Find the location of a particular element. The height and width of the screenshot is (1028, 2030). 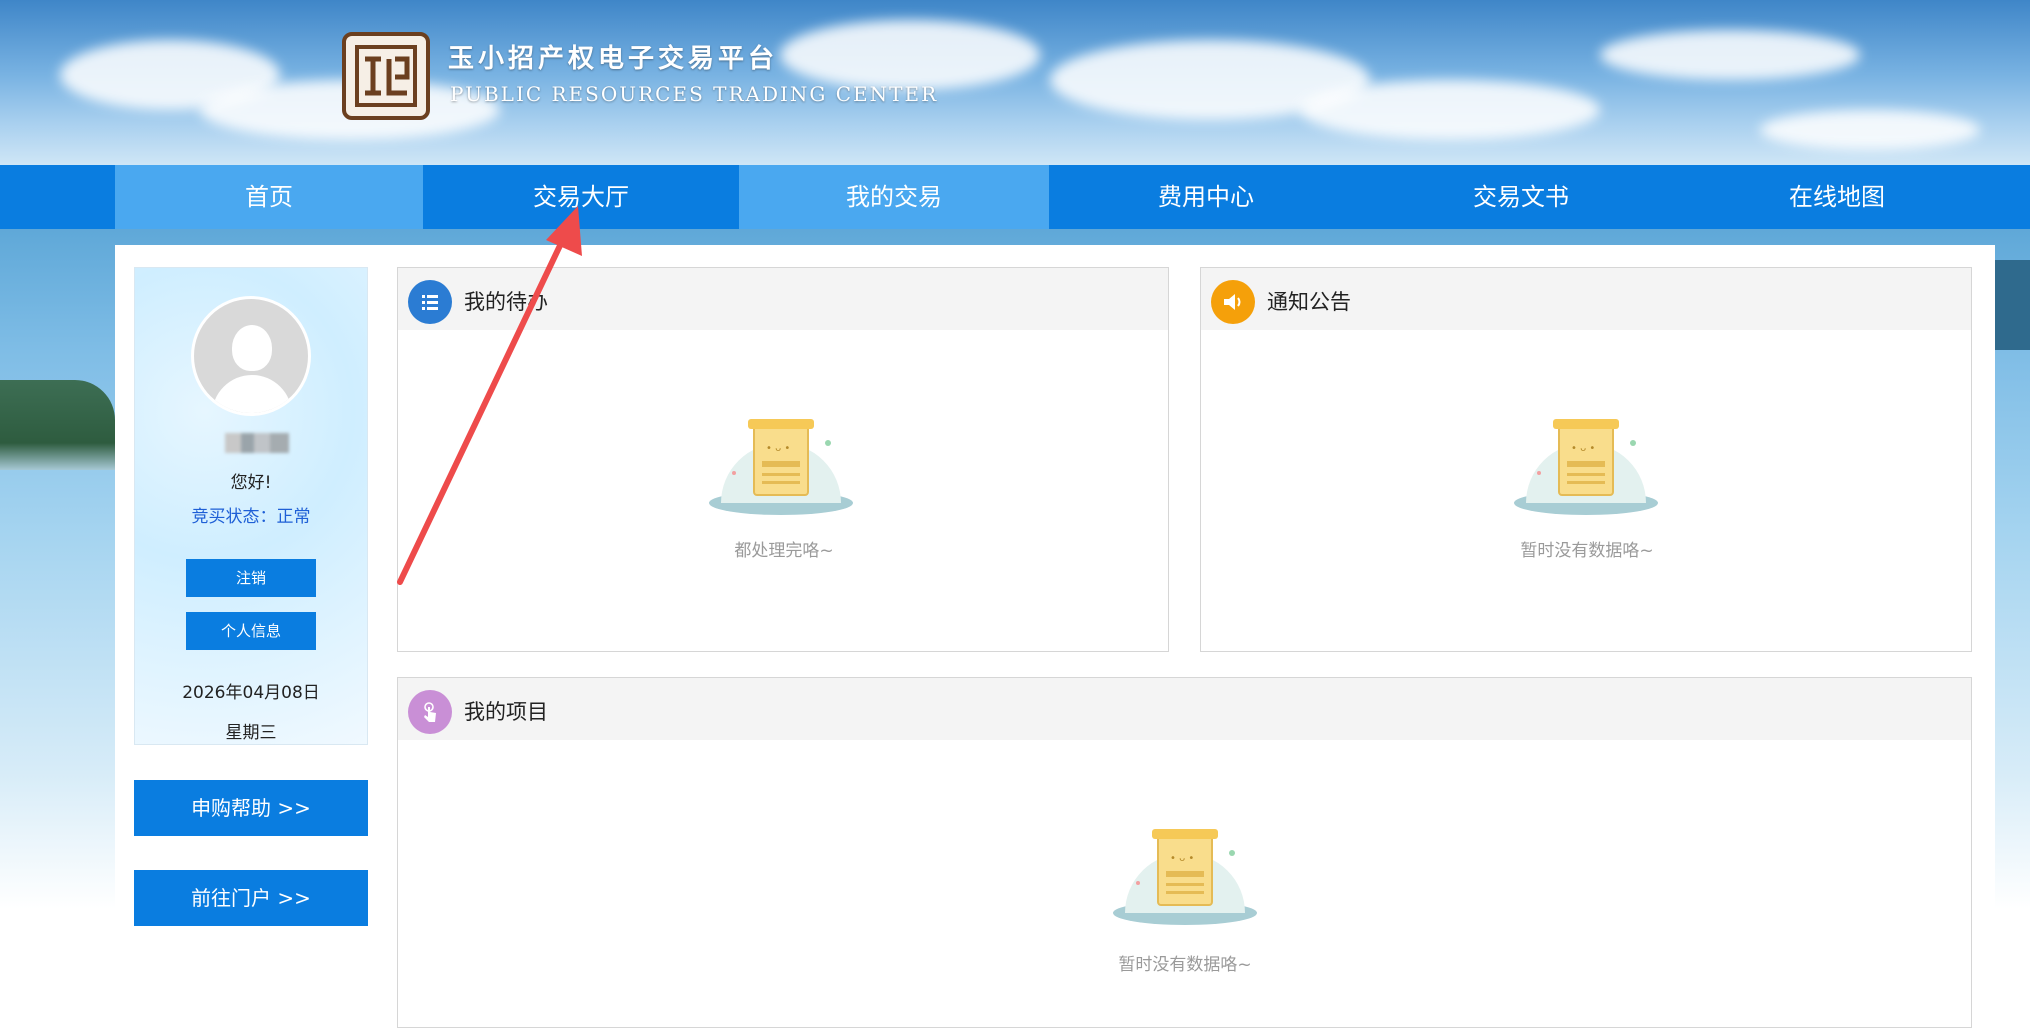

todo-panel-title: 我的待办 is located at coordinates (506, 302).